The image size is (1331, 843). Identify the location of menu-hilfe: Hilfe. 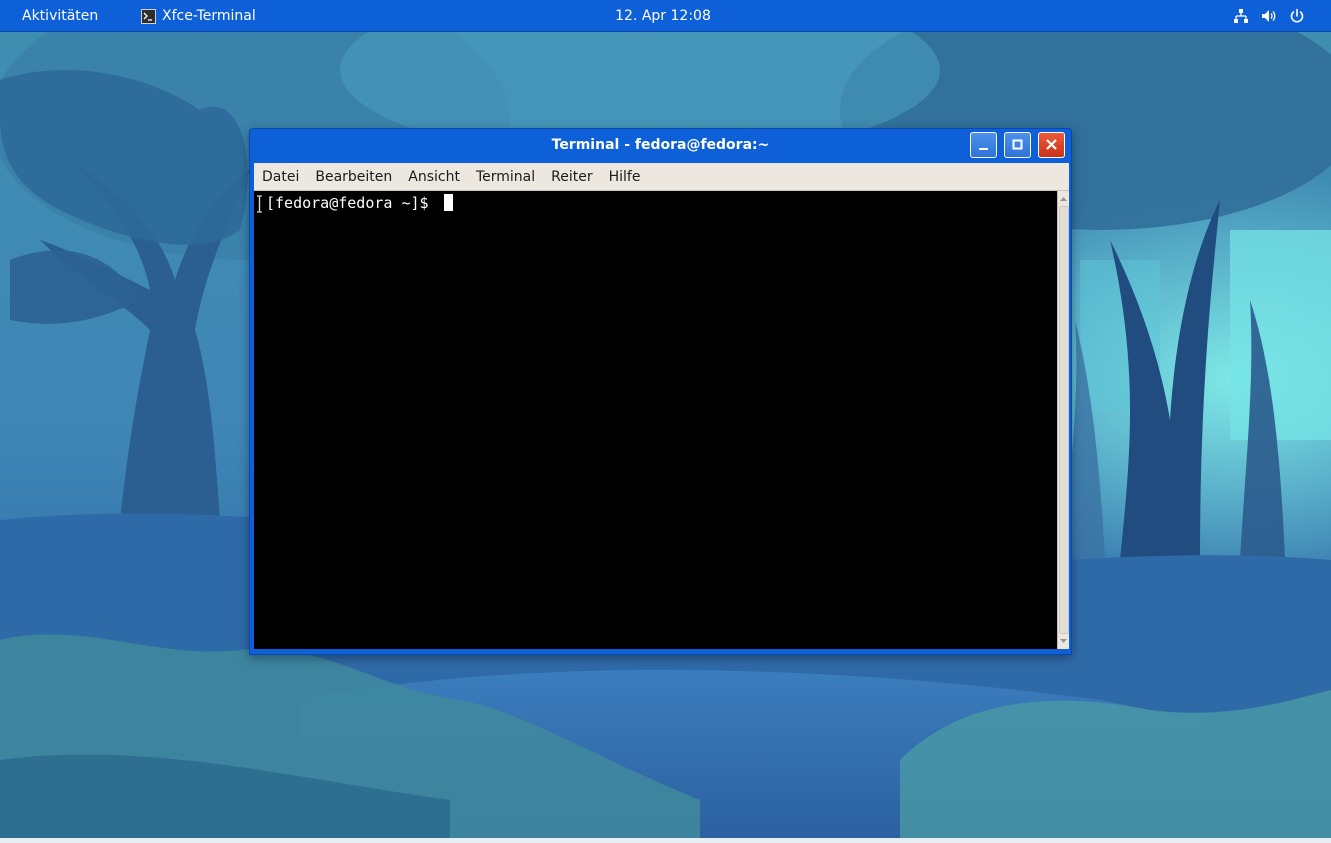
(625, 177).